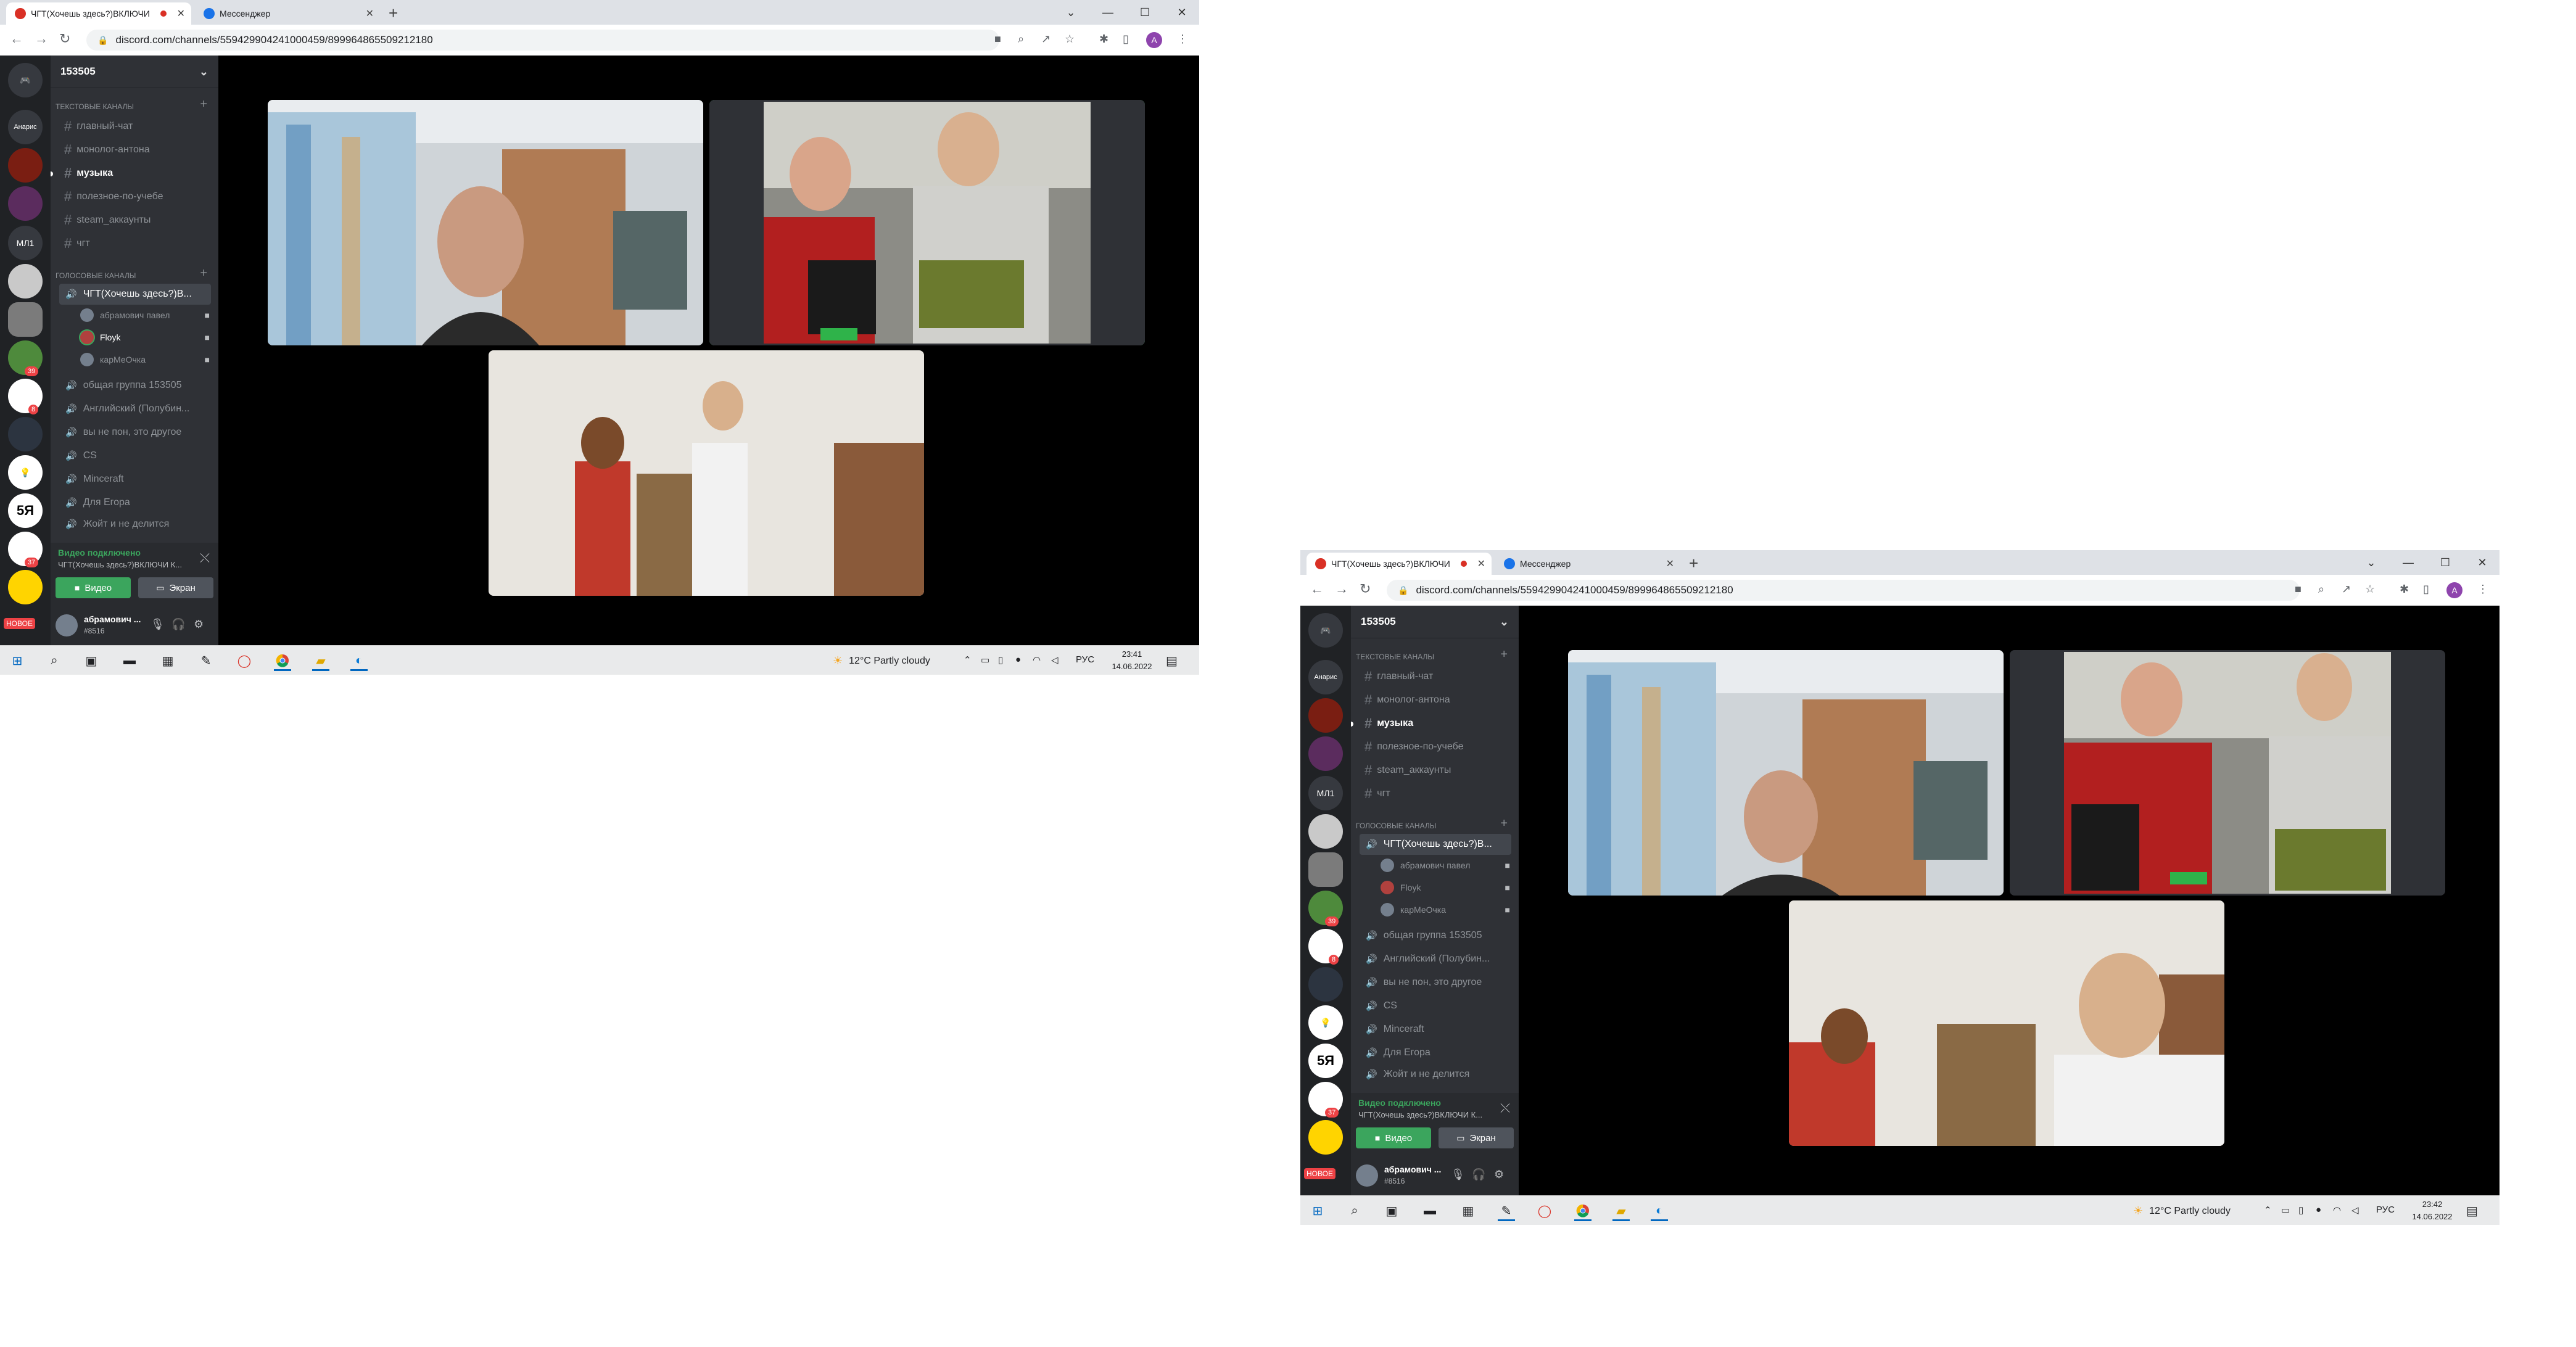 This screenshot has width=2576, height=1347. I want to click on back-button: ←, so click(16, 39).